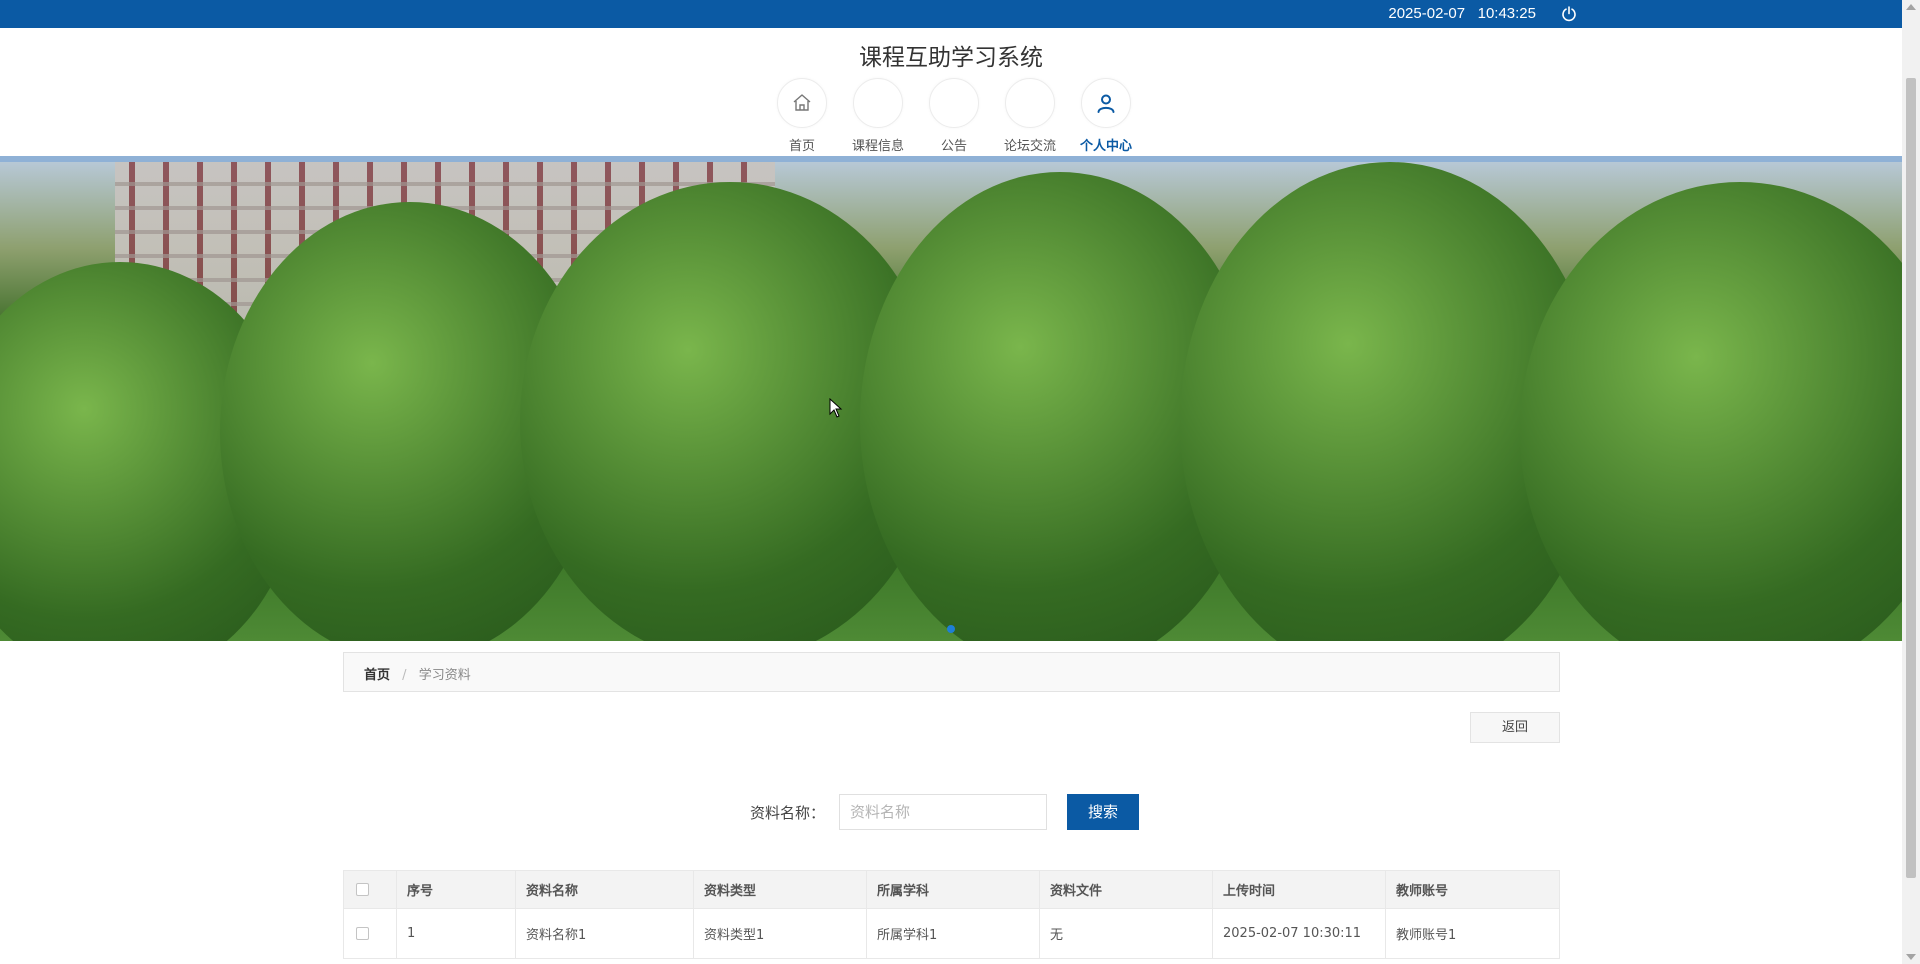  What do you see at coordinates (362, 889) in the screenshot?
I see `select-all-checkbox` at bounding box center [362, 889].